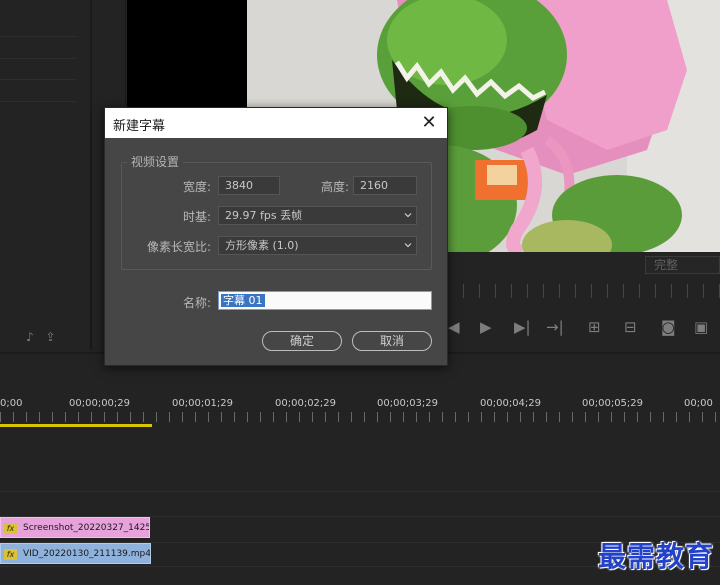  I want to click on playback-resolution-select: 完整, so click(682, 265).